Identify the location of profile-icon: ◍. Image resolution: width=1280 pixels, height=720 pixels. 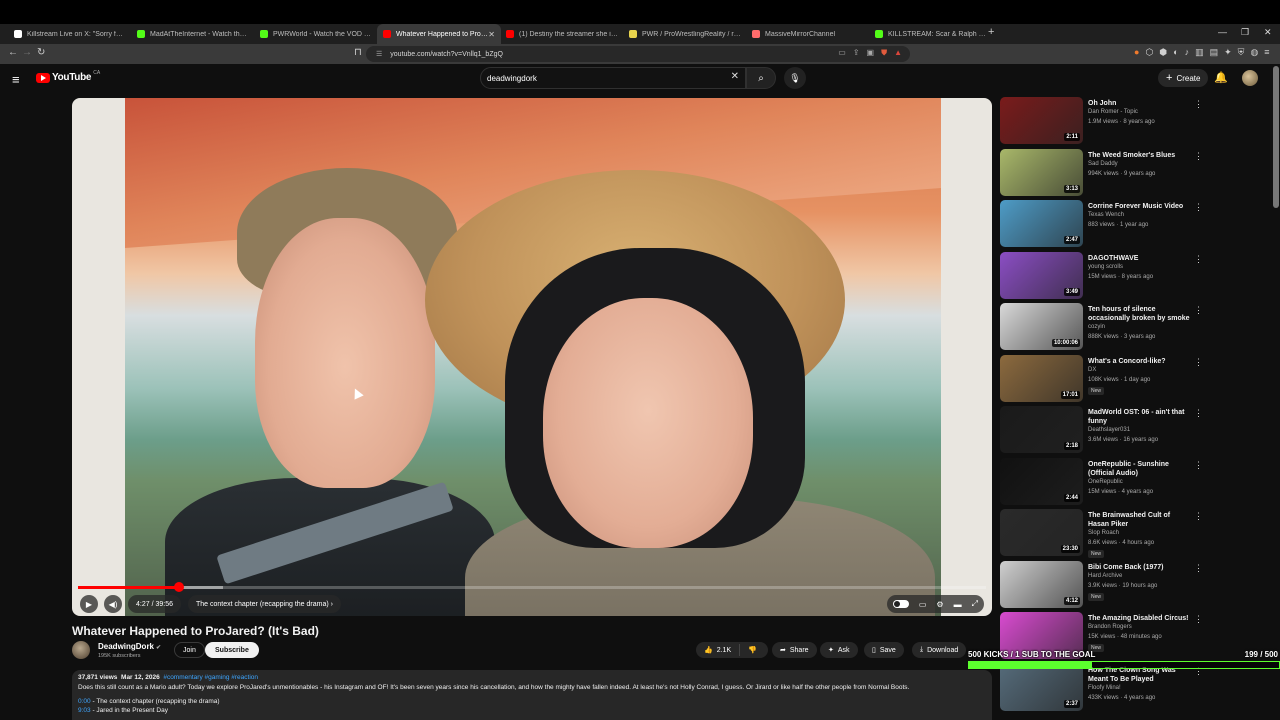
(1254, 52).